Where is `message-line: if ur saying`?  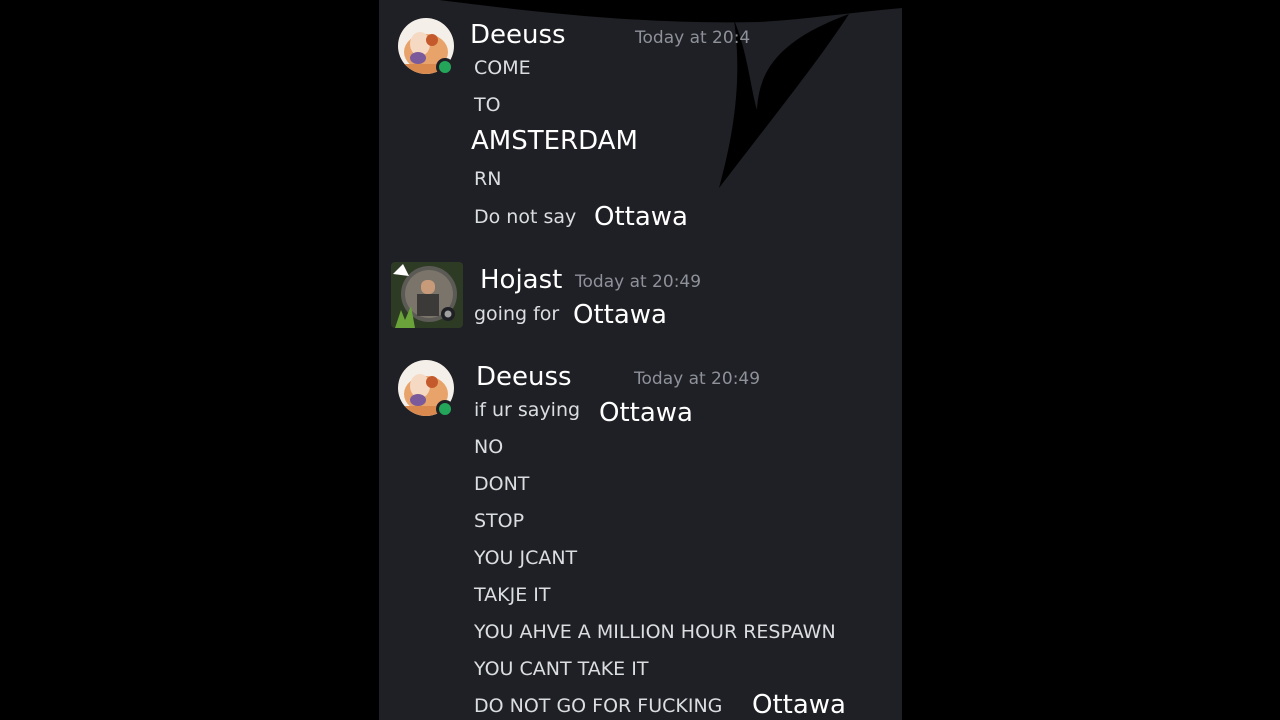 message-line: if ur saying is located at coordinates (527, 410).